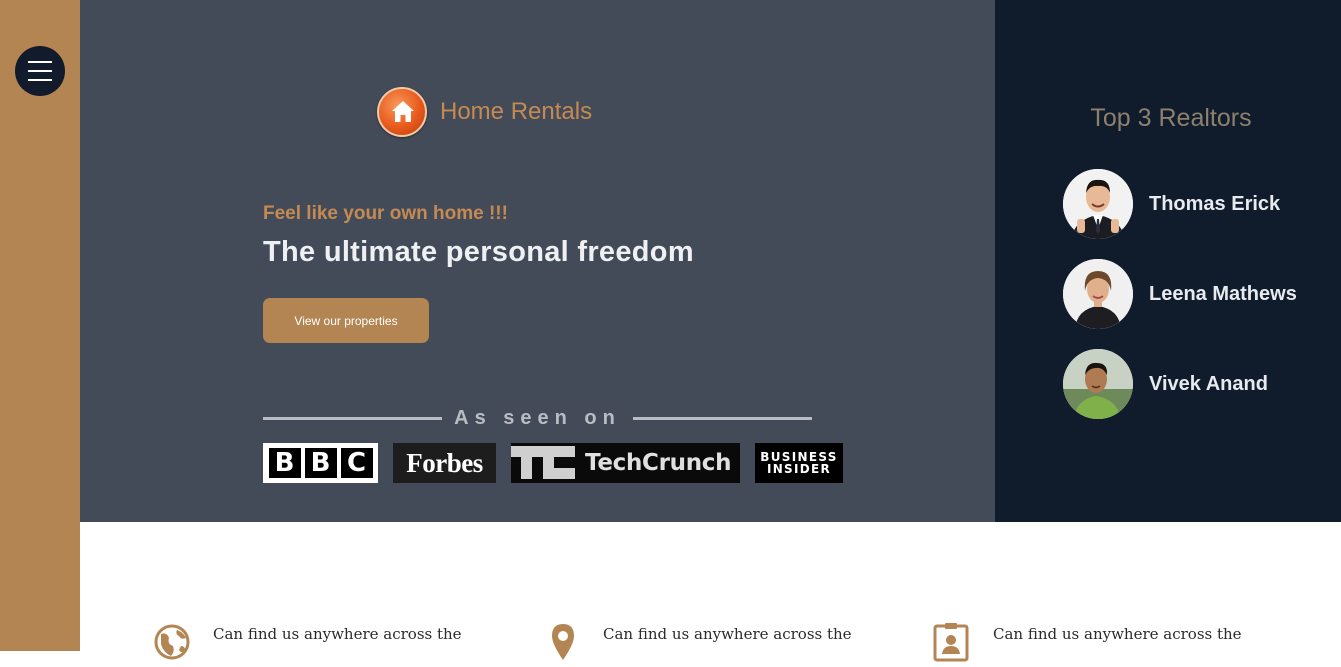 Image resolution: width=1341 pixels, height=667 pixels. What do you see at coordinates (658, 463) in the screenshot?
I see `techcrunch-wordmark: TechCrunch` at bounding box center [658, 463].